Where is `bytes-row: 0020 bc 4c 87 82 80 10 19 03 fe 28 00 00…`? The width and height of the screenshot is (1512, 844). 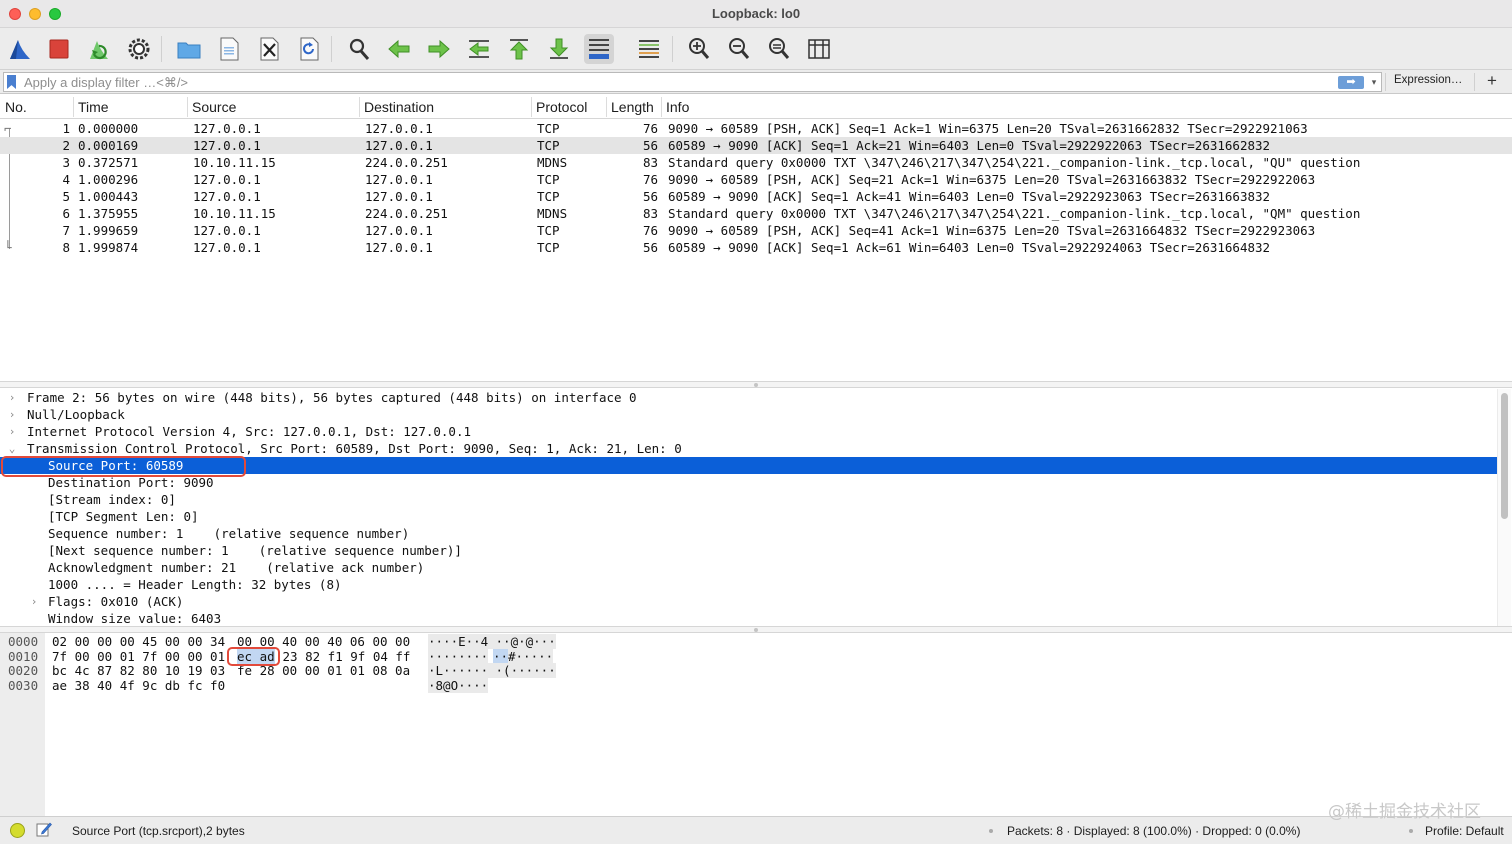 bytes-row: 0020 bc 4c 87 82 80 10 19 03 fe 28 00 00… is located at coordinates (756, 670).